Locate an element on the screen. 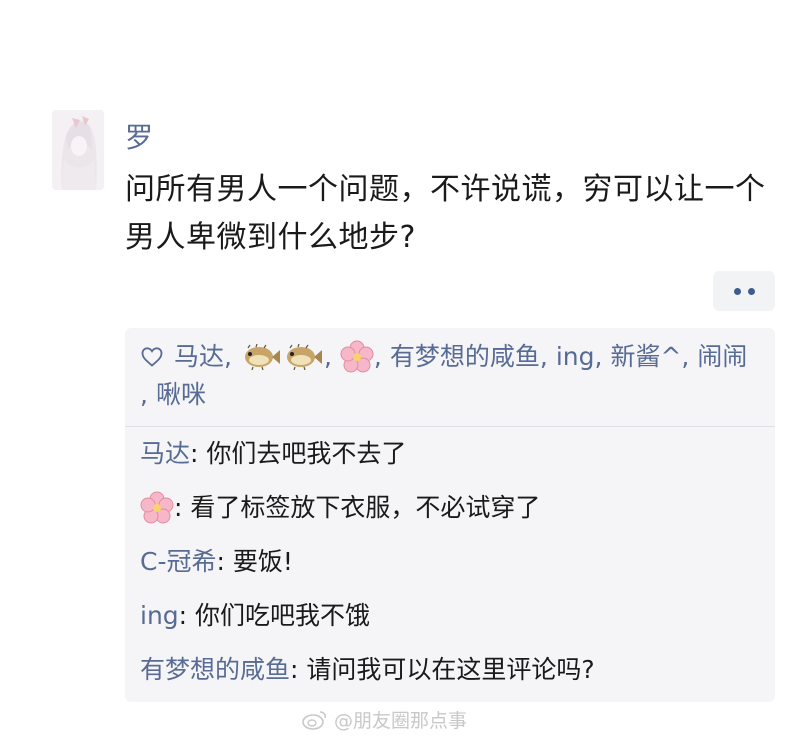  likes-row: 马达, , , 有梦想的咸鱼 , ing , 新酱^ , 闹闹 , 啾咪 is located at coordinates (450, 375).